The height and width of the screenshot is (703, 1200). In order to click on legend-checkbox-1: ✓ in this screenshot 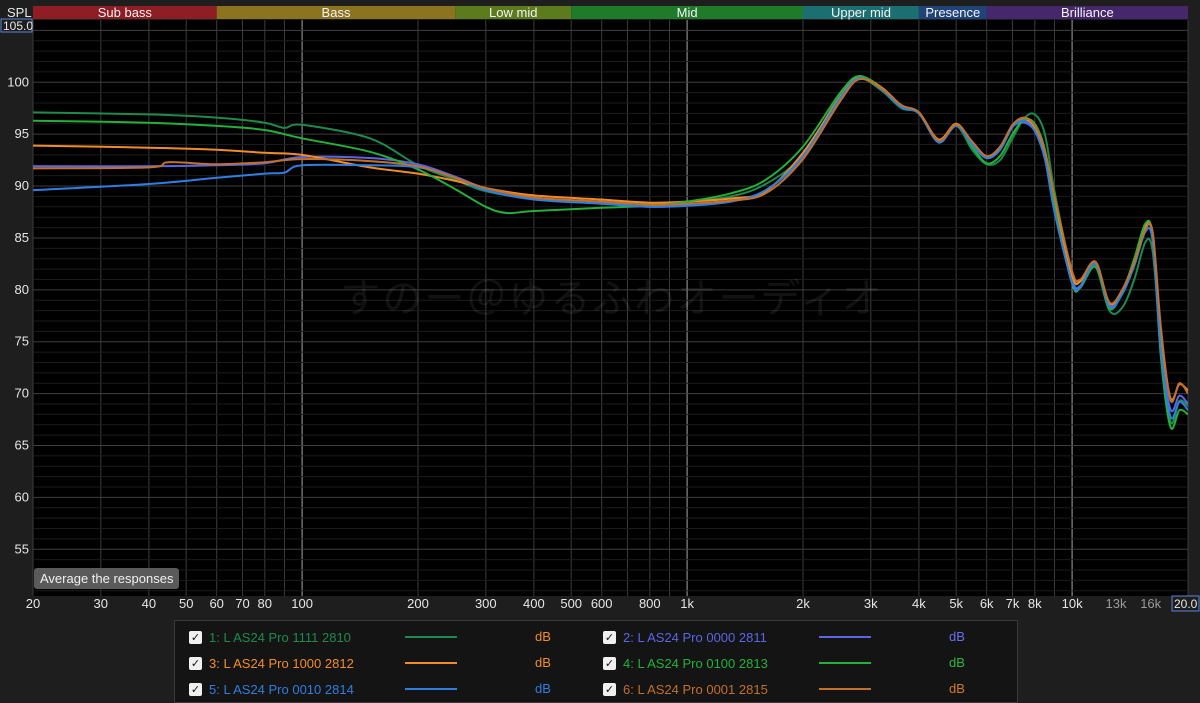, I will do `click(195, 637)`.